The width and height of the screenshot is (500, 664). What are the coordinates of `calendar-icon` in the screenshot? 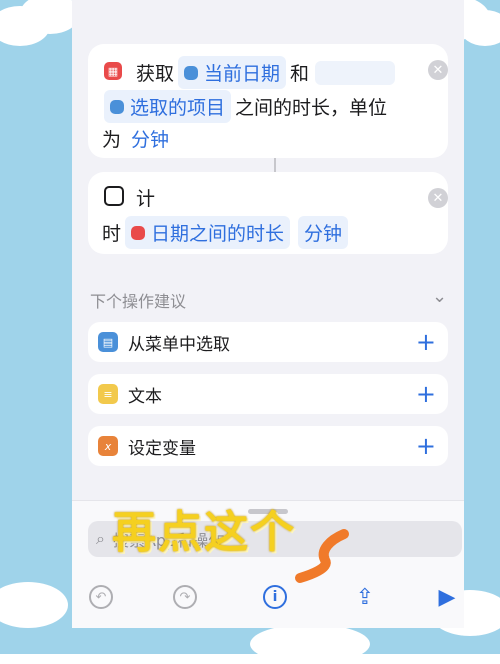 It's located at (138, 232).